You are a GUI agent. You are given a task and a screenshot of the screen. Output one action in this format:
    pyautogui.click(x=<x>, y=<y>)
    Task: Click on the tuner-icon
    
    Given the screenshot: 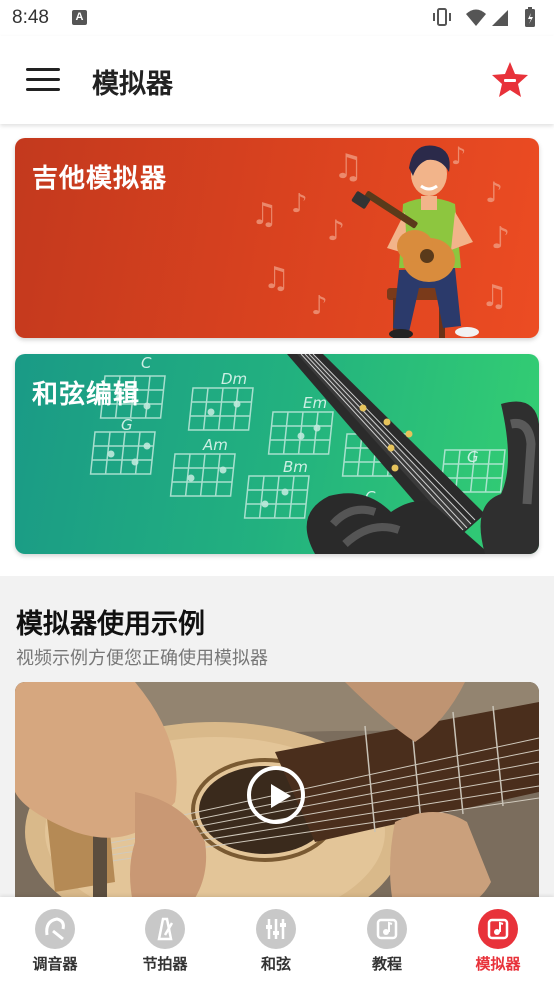 What is the action you would take?
    pyautogui.click(x=55, y=929)
    